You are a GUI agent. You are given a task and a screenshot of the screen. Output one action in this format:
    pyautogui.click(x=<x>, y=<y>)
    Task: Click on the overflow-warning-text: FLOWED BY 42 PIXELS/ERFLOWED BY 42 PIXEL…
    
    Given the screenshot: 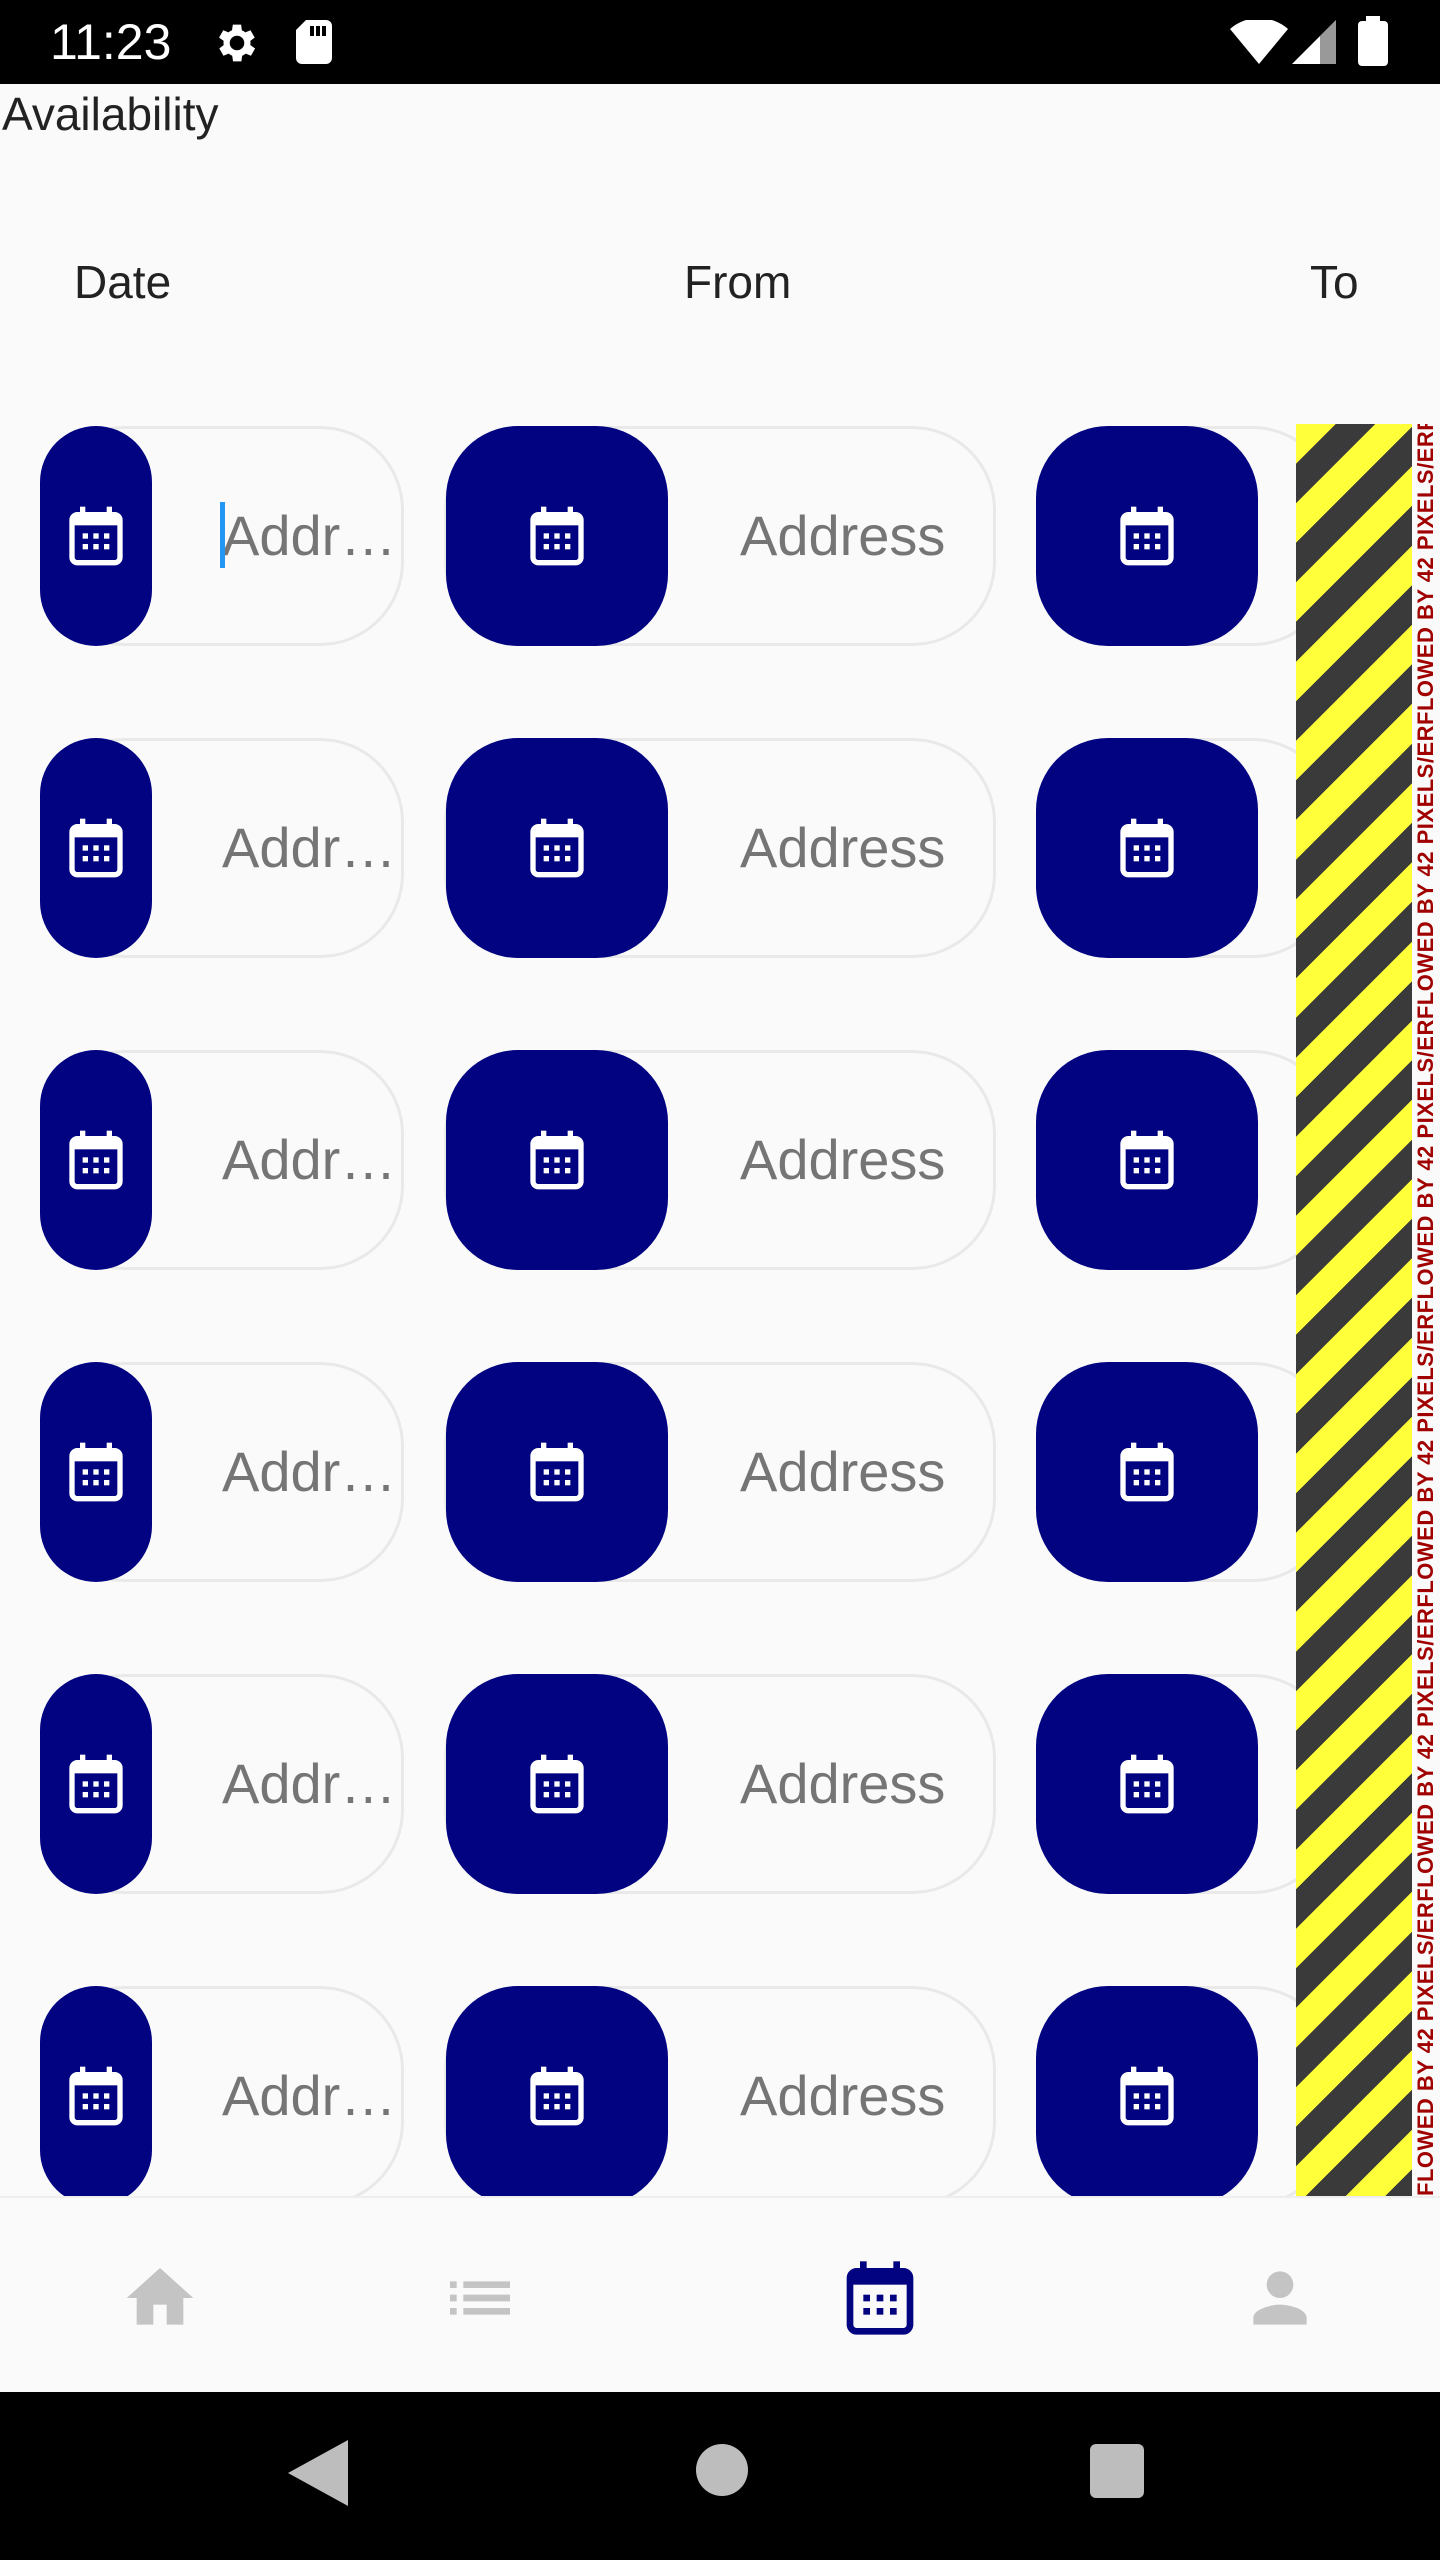 What is the action you would take?
    pyautogui.click(x=1425, y=1310)
    